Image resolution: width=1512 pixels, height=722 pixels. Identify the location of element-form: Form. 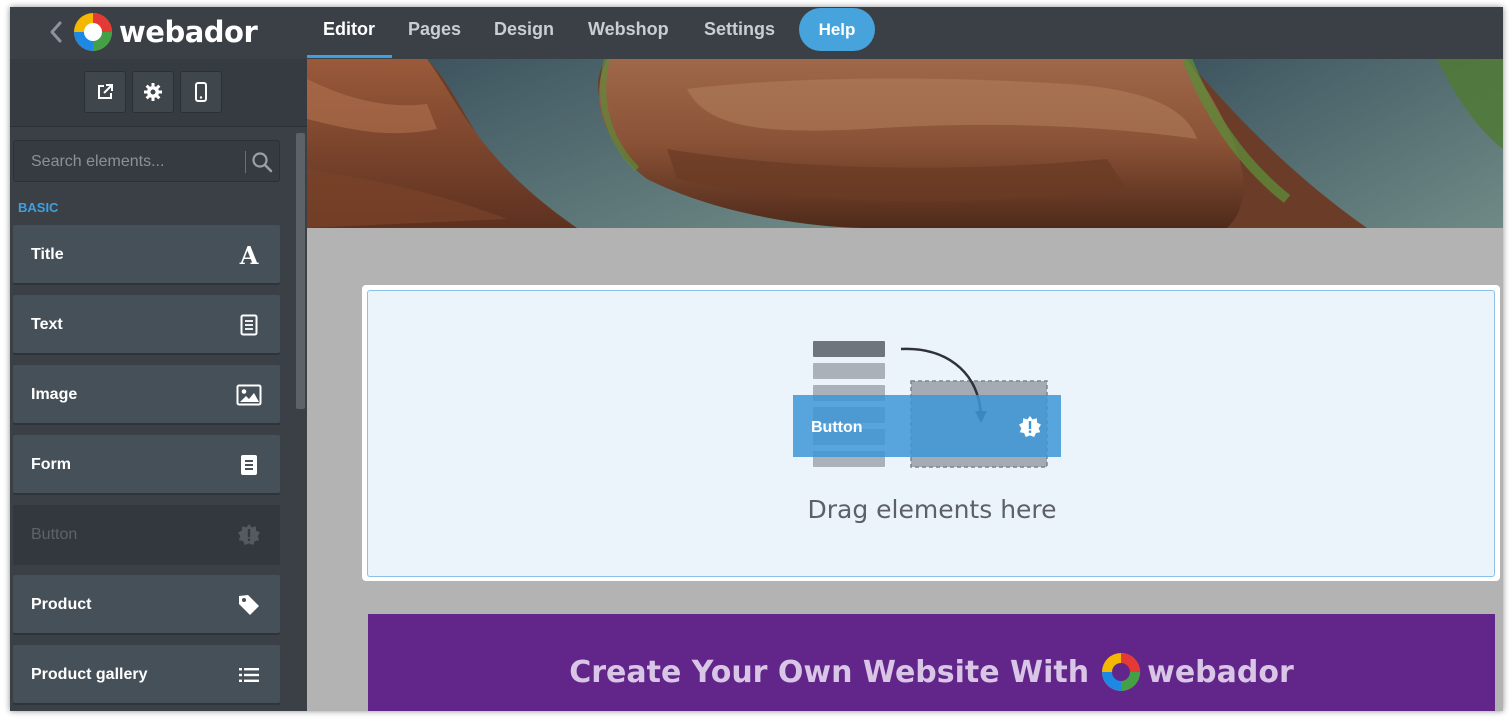
(146, 465).